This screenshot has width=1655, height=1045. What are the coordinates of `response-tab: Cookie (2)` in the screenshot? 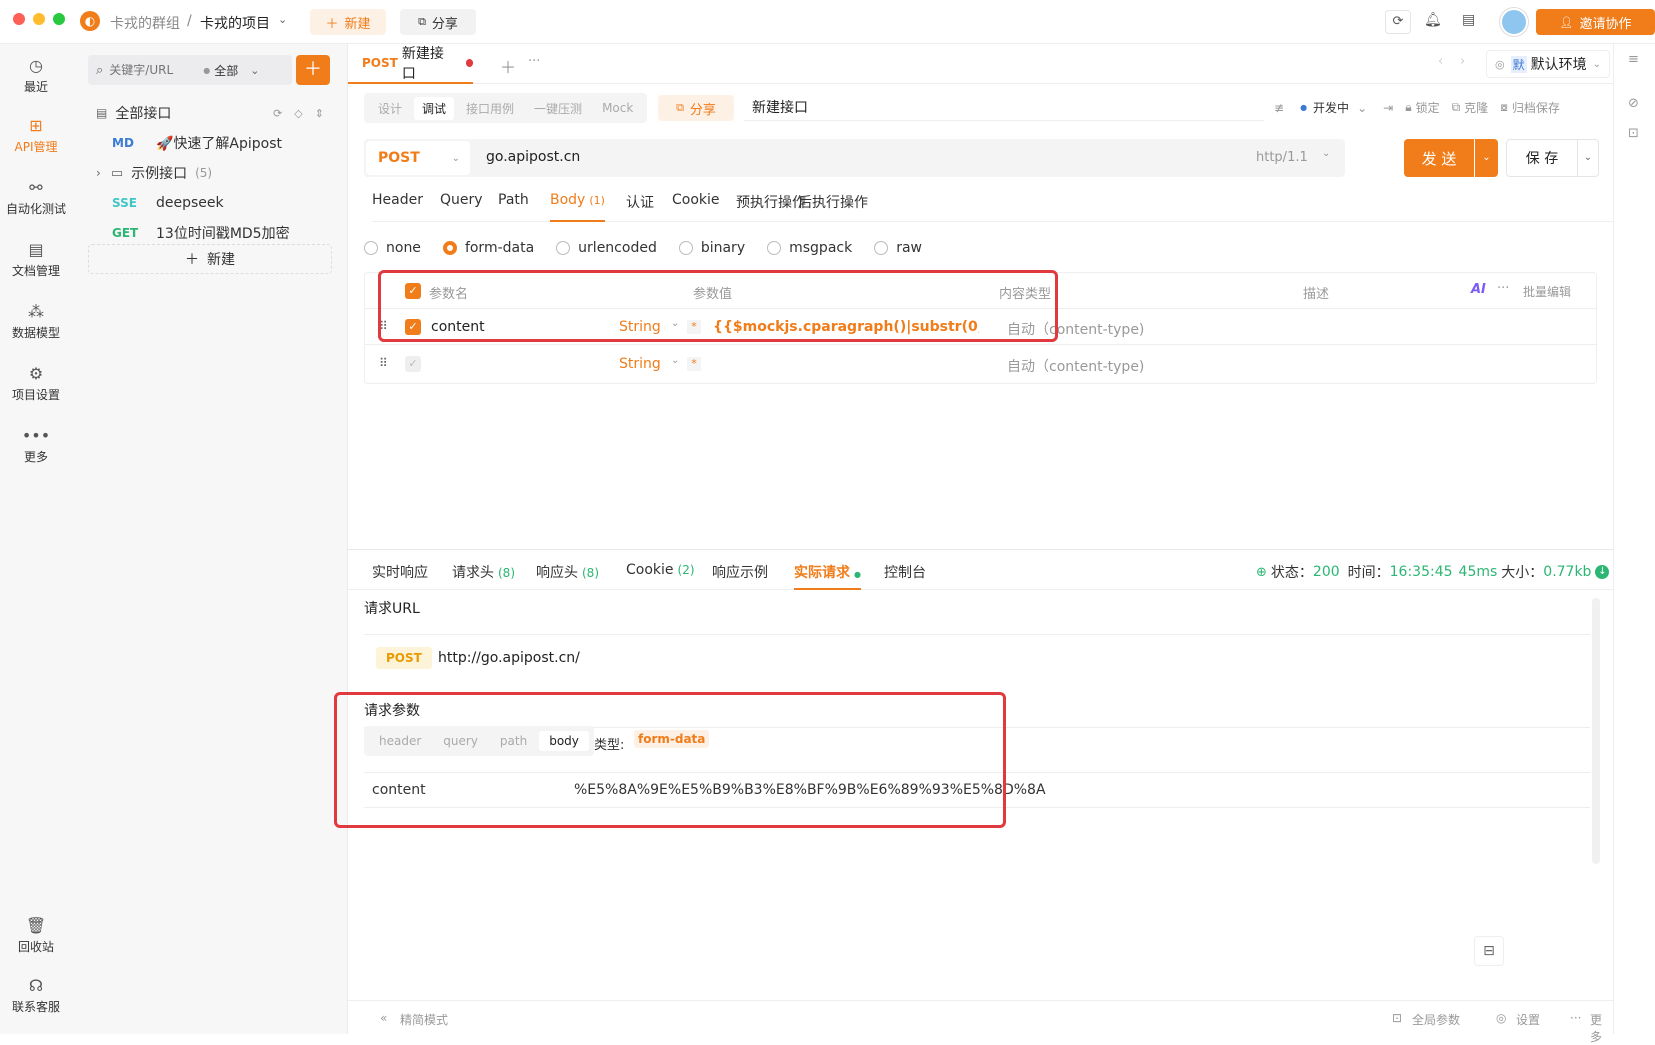 It's located at (660, 576).